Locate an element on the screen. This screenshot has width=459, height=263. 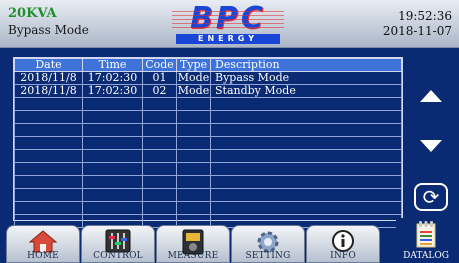
col-header-time: Time is located at coordinates (112, 65).